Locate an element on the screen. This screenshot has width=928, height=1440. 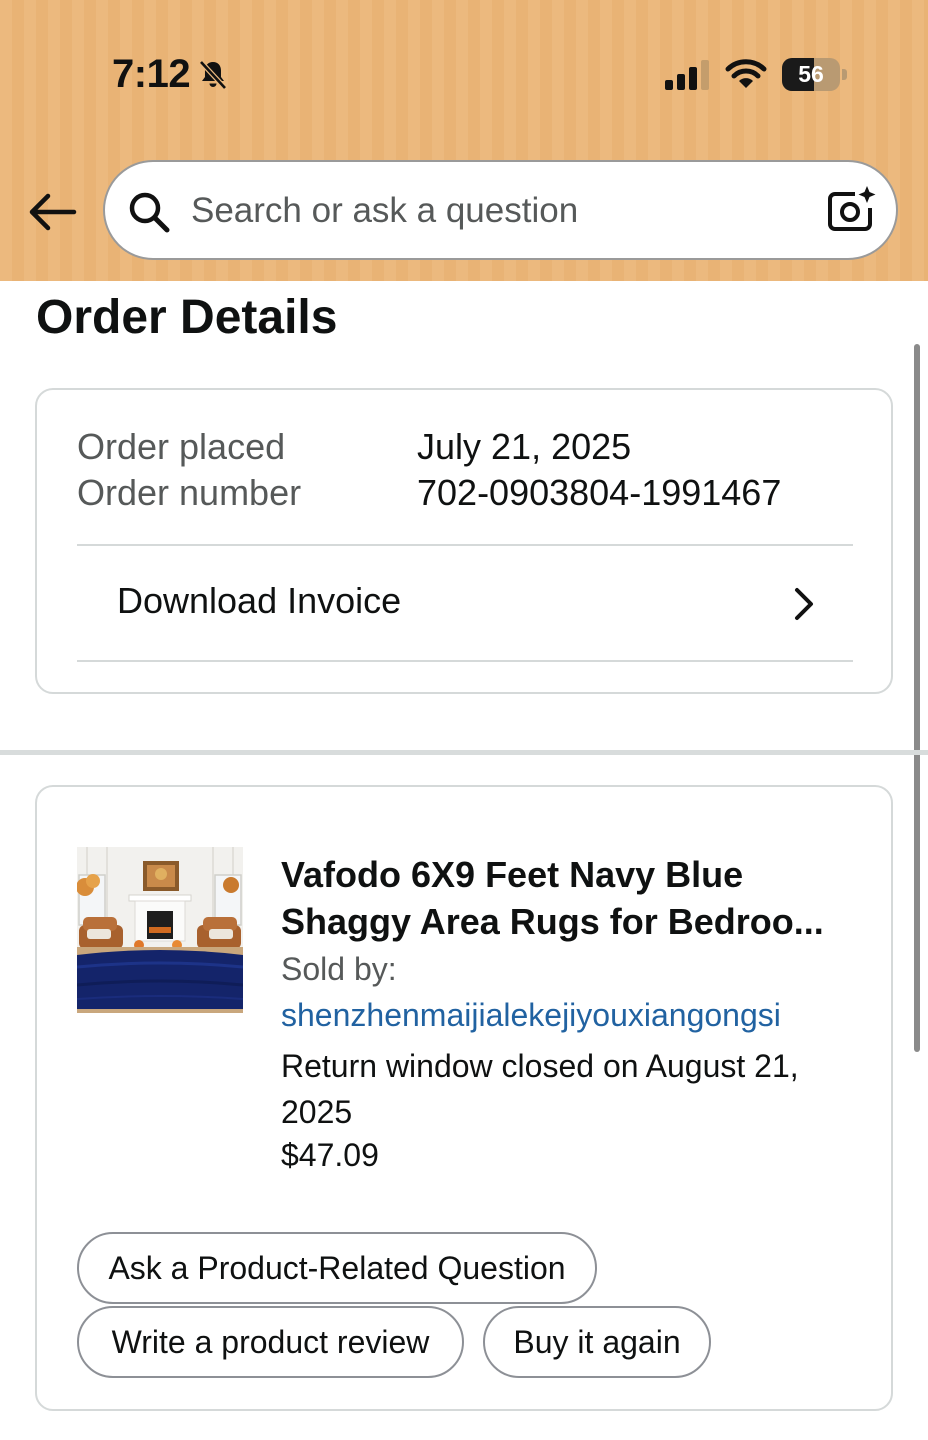
ask-question-button: Ask a Product-Related Question is located at coordinates (337, 1268).